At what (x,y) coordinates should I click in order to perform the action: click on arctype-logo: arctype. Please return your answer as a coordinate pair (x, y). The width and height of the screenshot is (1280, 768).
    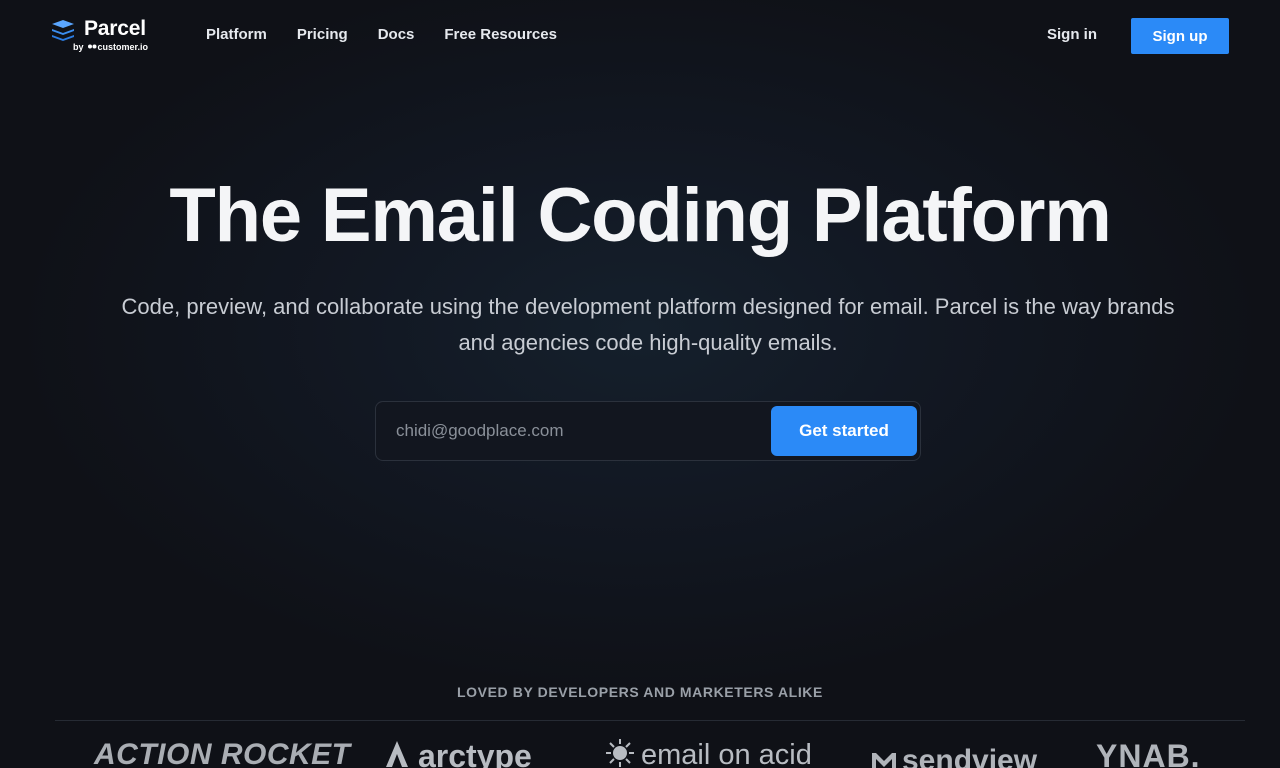
    Looking at the image, I should click on (458, 753).